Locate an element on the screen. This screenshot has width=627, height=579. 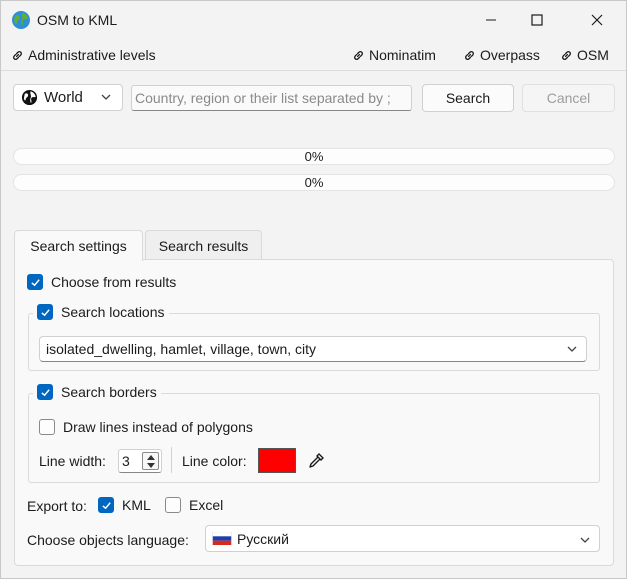
search-borders-label: Search borders is located at coordinates (109, 392).